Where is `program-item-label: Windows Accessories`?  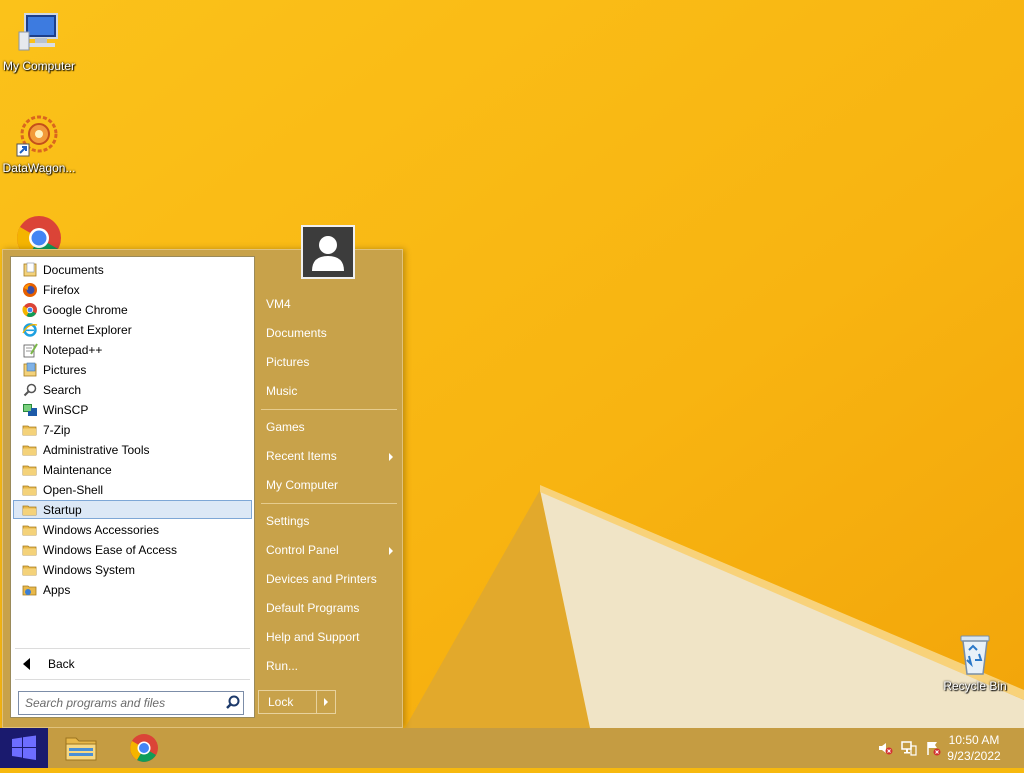
program-item-label: Windows Accessories is located at coordinates (101, 529).